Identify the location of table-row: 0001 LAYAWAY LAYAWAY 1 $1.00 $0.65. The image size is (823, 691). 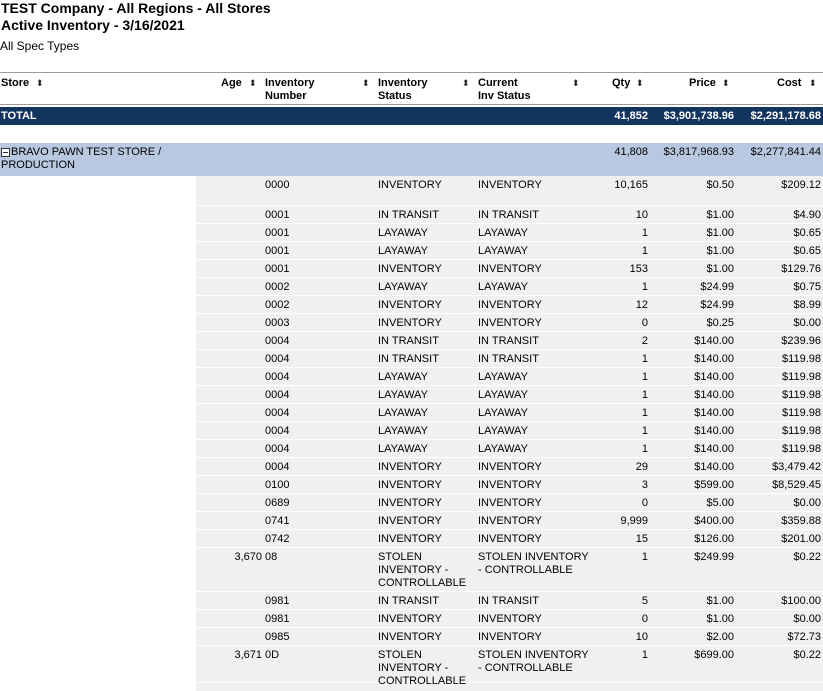
(509, 251).